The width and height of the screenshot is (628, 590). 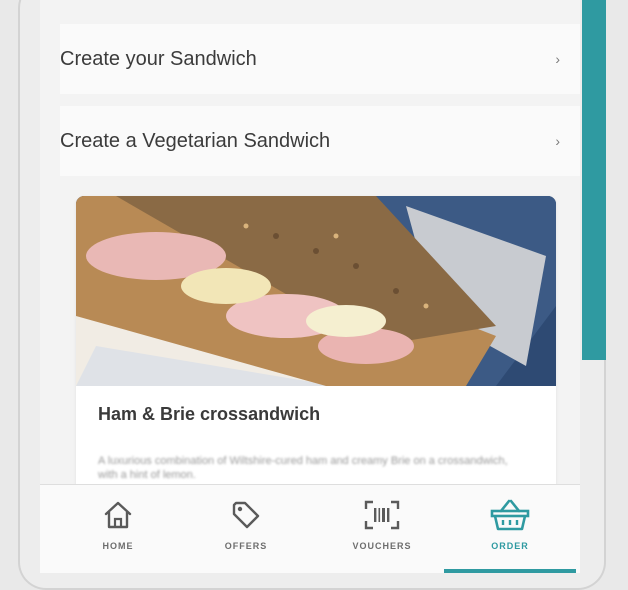 What do you see at coordinates (310, 528) in the screenshot?
I see `bottom-navigation: HOME OFFERS VOUCHERS ORDER` at bounding box center [310, 528].